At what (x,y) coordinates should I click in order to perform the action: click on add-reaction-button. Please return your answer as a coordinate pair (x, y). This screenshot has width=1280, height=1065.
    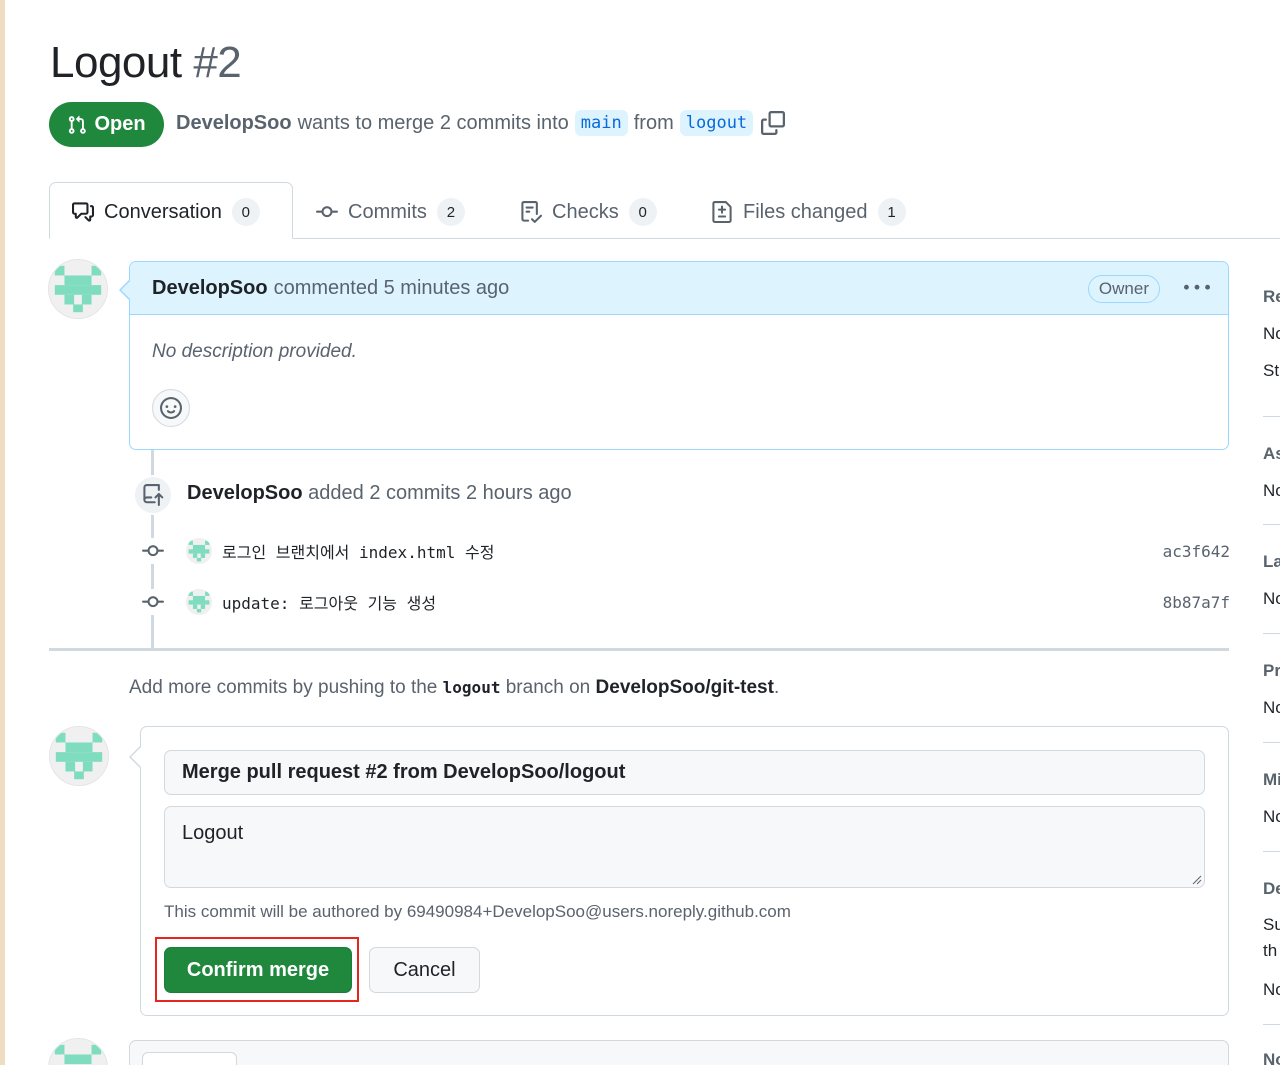
    Looking at the image, I should click on (171, 408).